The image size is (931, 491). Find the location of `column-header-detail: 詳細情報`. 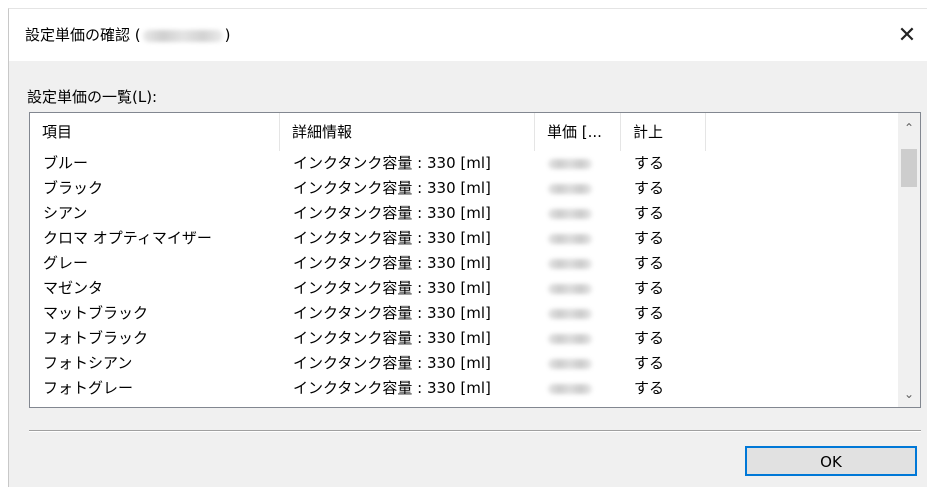

column-header-detail: 詳細情報 is located at coordinates (407, 132).